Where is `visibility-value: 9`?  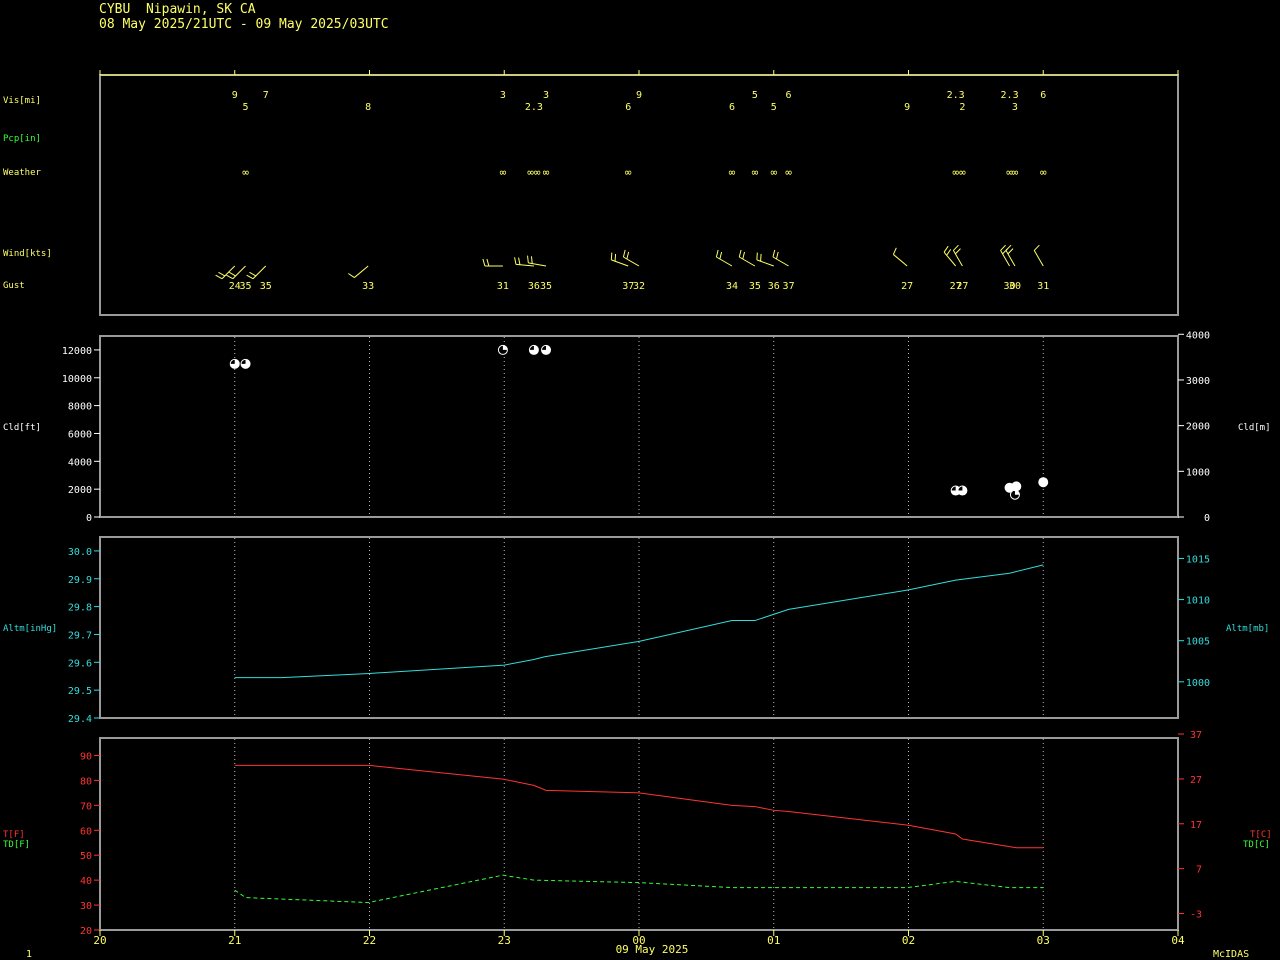 visibility-value: 9 is located at coordinates (235, 95).